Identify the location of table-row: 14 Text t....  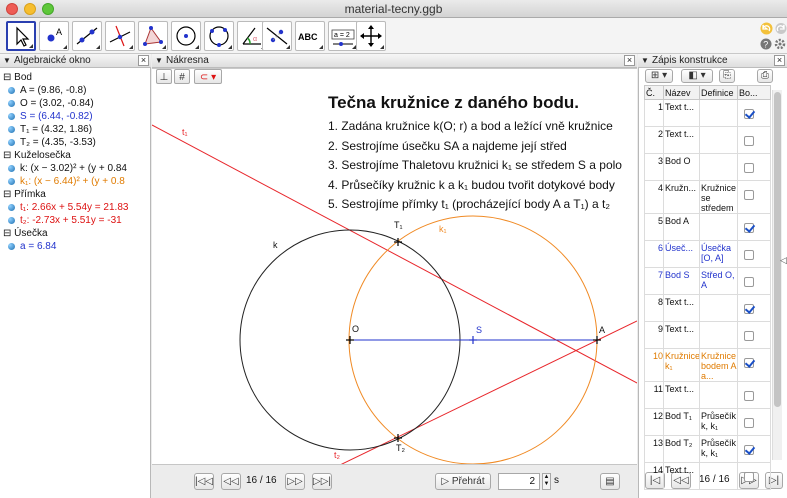
(707, 476).